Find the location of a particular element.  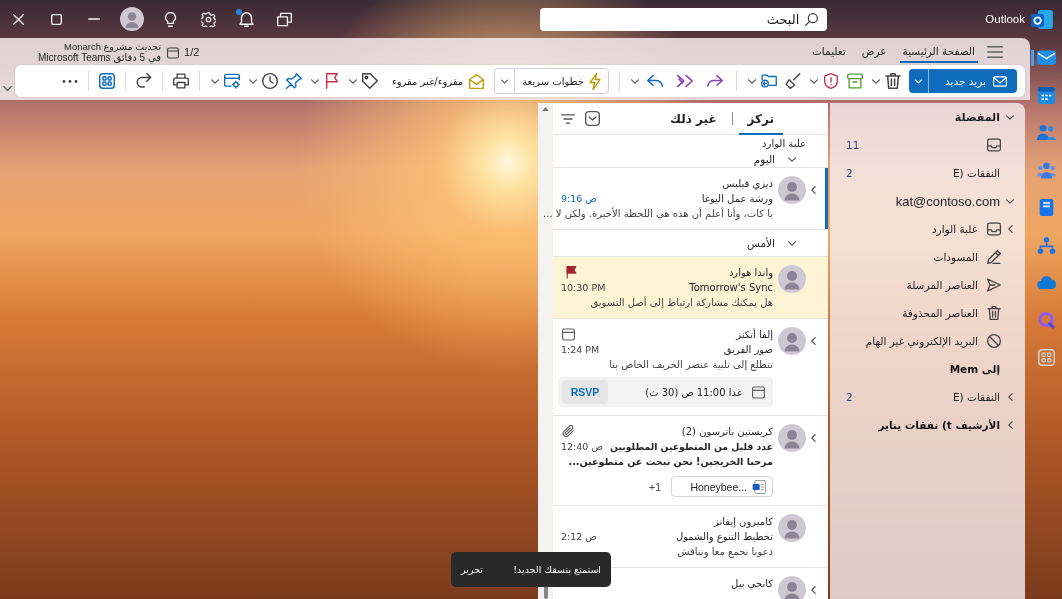

message-subject: Tomorrow's Sync is located at coordinates (731, 287).